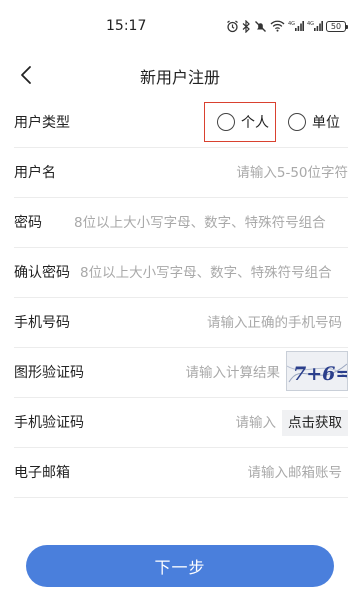 The image size is (360, 600). I want to click on confirm-password-input, so click(214, 273).